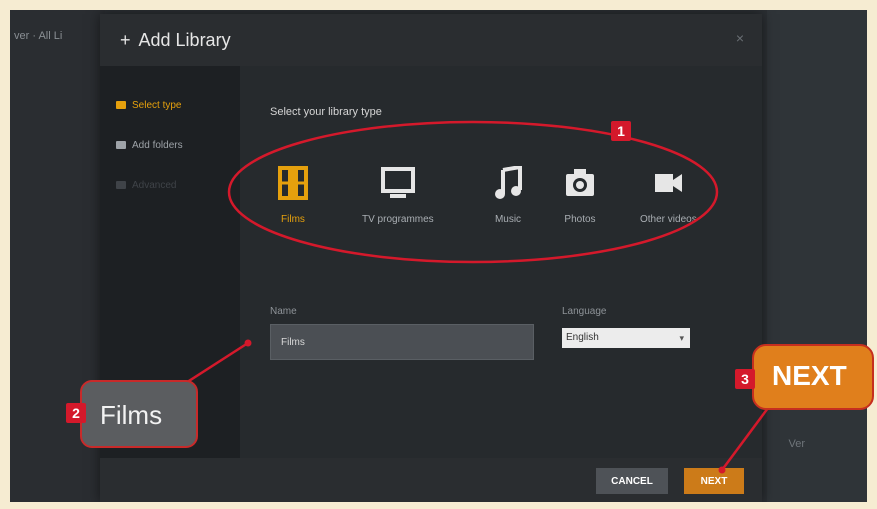 This screenshot has height=509, width=877. Describe the element at coordinates (796, 444) in the screenshot. I see `background-text: Ver` at that location.